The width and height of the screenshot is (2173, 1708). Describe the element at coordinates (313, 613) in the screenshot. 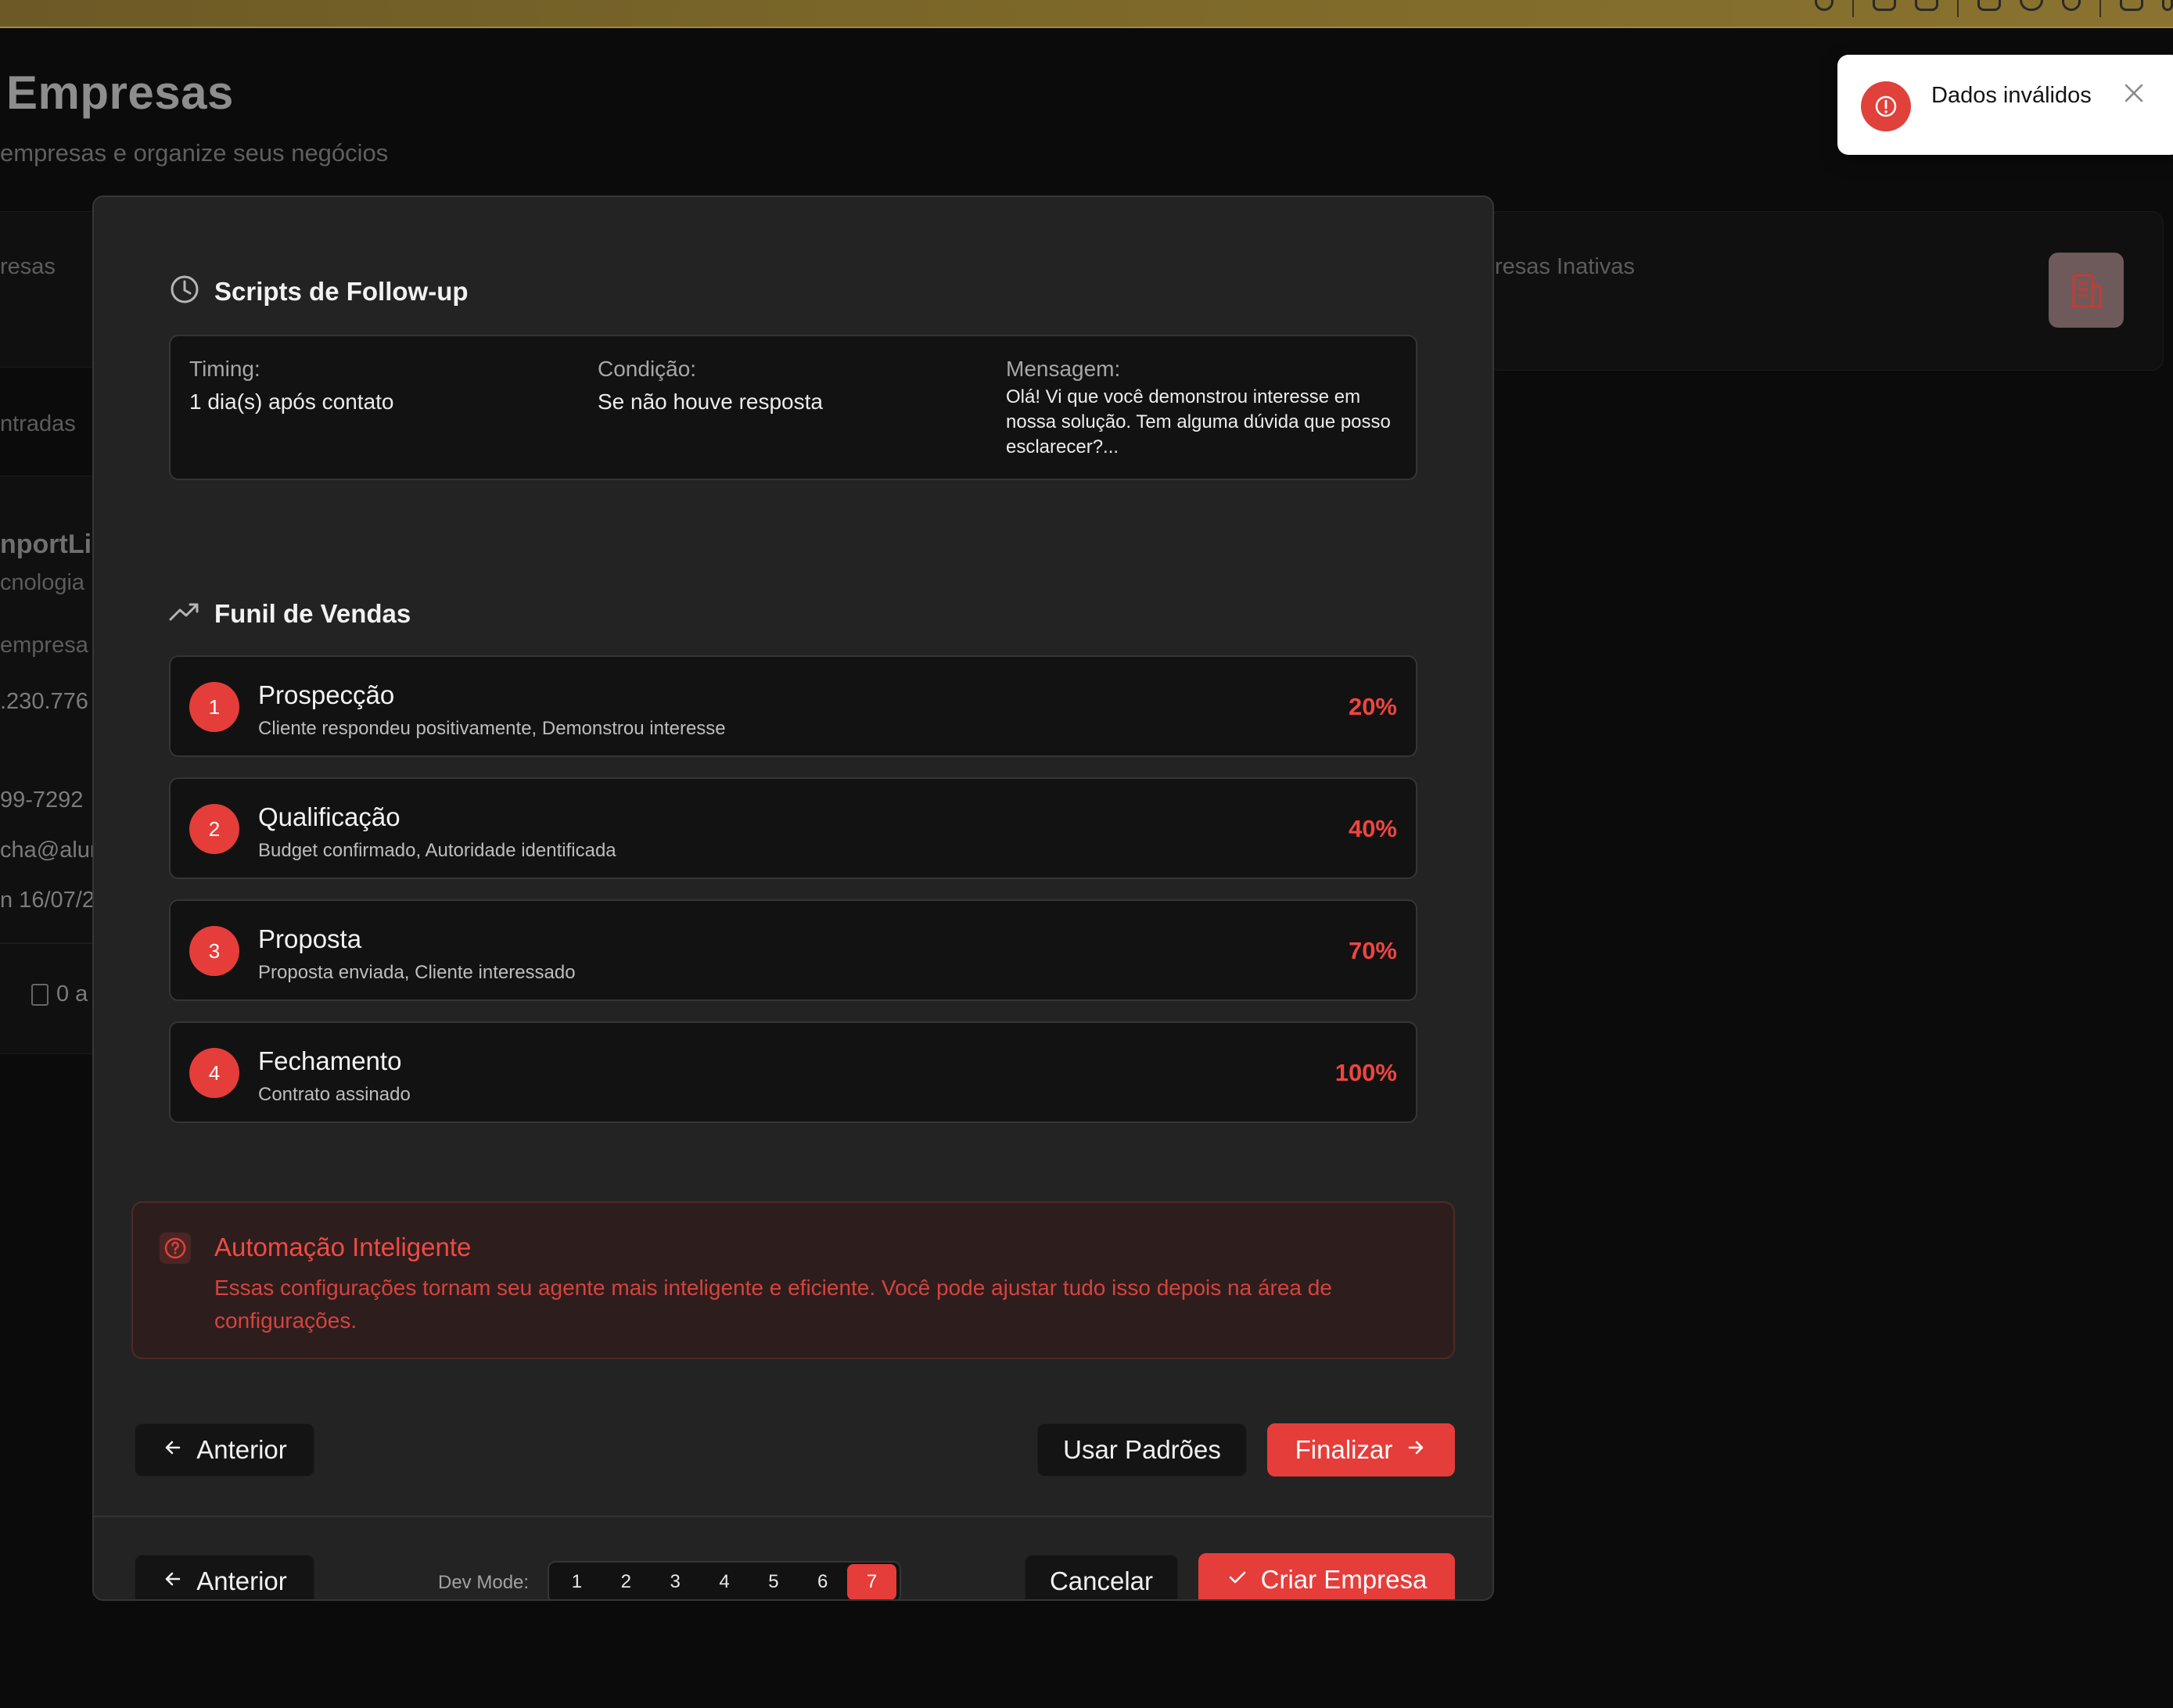

I see `funnel-title: Funil de Vendas` at that location.